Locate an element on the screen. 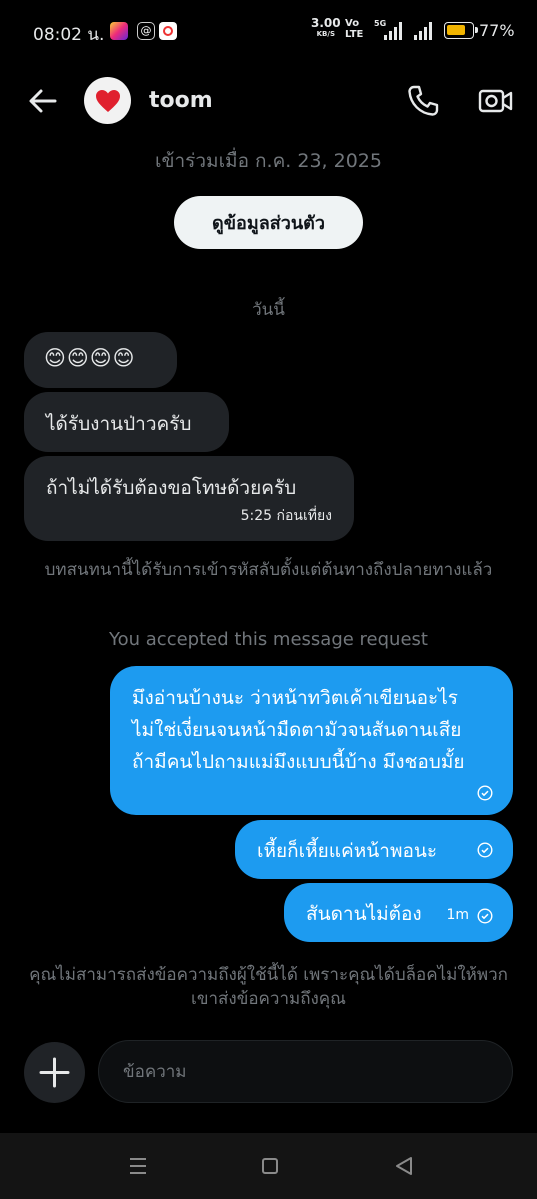  status-time: 08:02 น. is located at coordinates (69, 35).